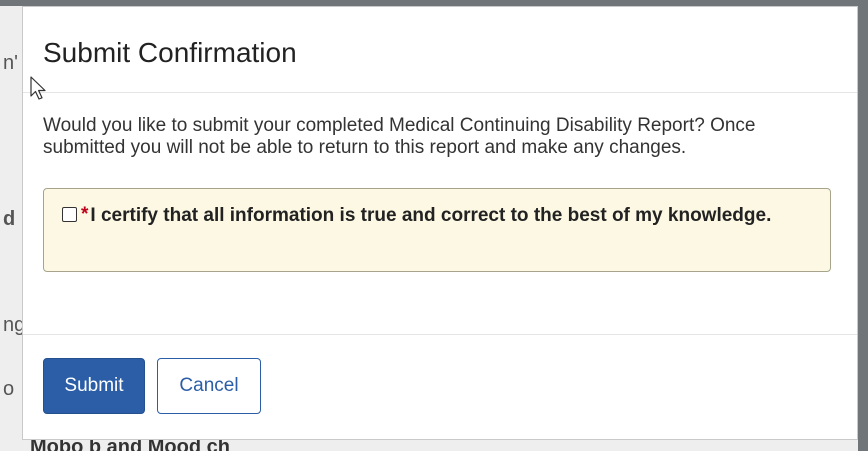 The width and height of the screenshot is (868, 451). Describe the element at coordinates (38, 88) in the screenshot. I see `mouse-pointer-icon` at that location.